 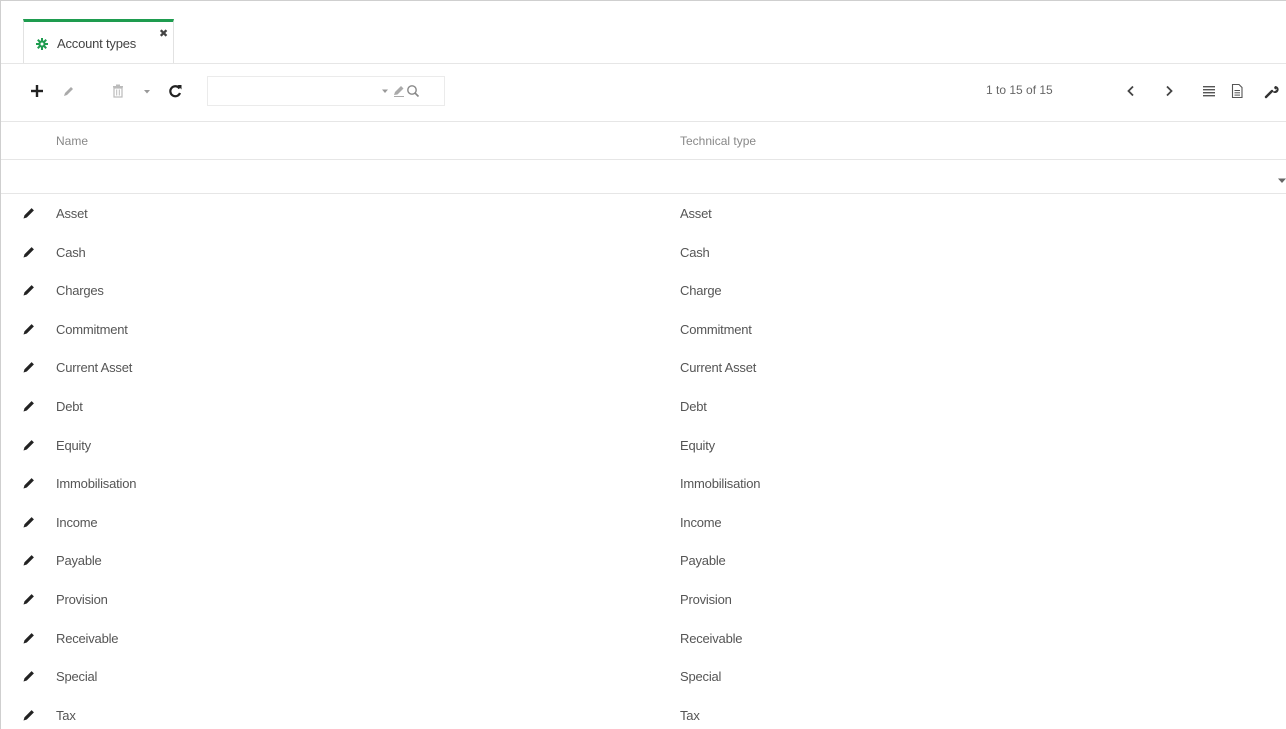 I want to click on form-view-button, so click(x=1237, y=91).